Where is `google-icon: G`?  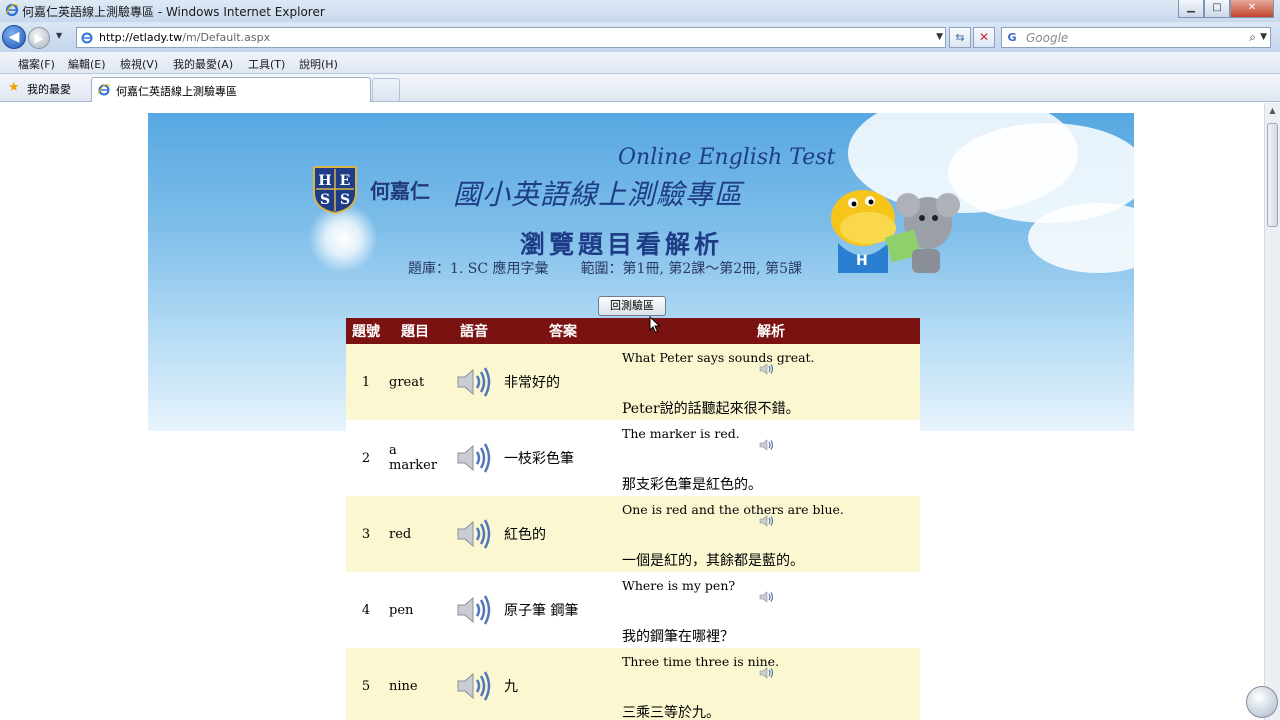
google-icon: G is located at coordinates (1012, 37).